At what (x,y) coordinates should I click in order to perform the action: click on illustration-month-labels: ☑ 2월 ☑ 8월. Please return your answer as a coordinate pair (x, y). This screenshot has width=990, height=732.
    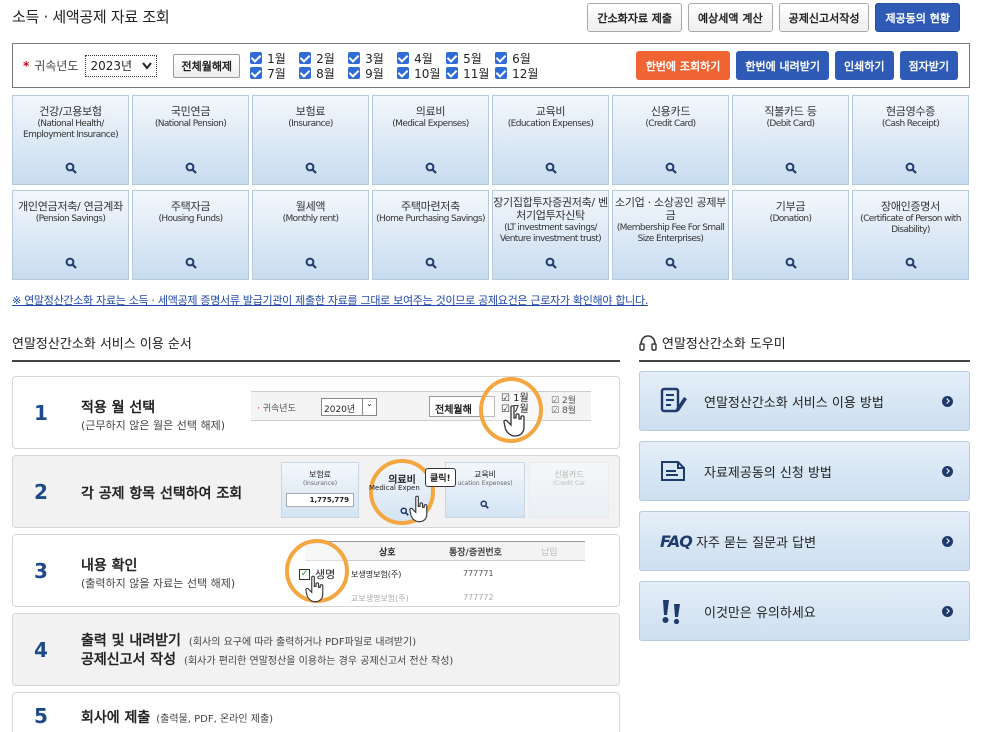
    Looking at the image, I should click on (563, 406).